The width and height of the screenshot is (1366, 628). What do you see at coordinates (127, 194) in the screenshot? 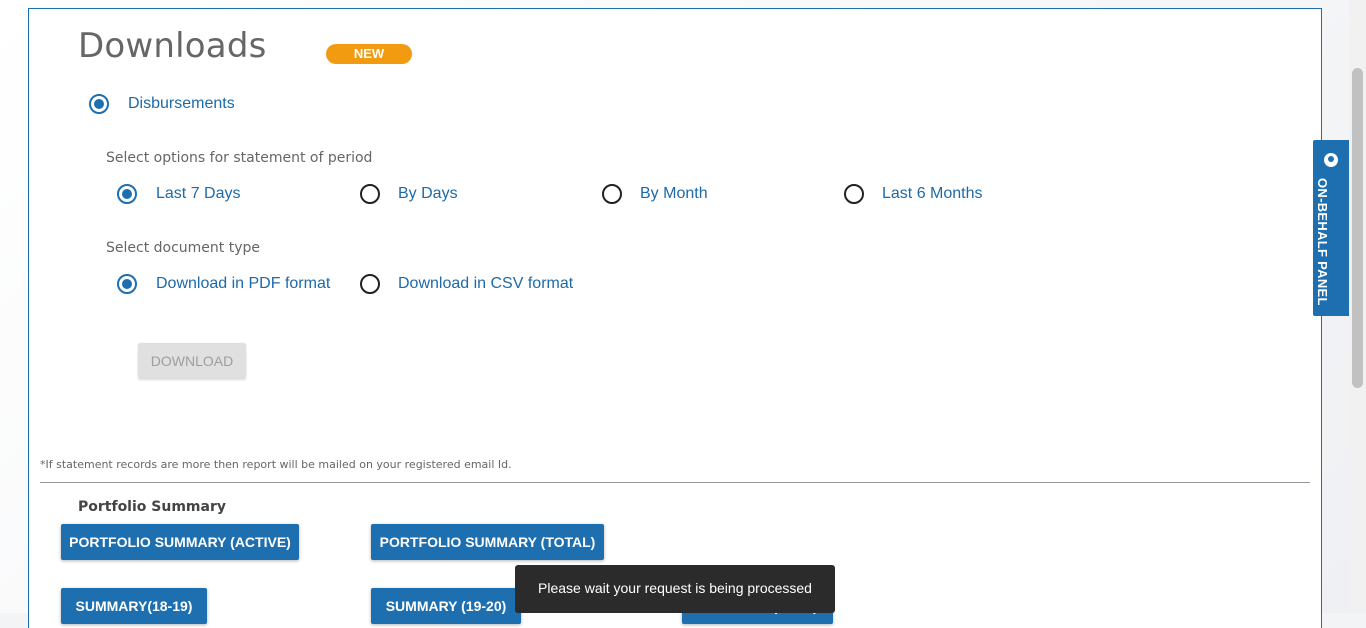
I see `period-radio-last-7-days` at bounding box center [127, 194].